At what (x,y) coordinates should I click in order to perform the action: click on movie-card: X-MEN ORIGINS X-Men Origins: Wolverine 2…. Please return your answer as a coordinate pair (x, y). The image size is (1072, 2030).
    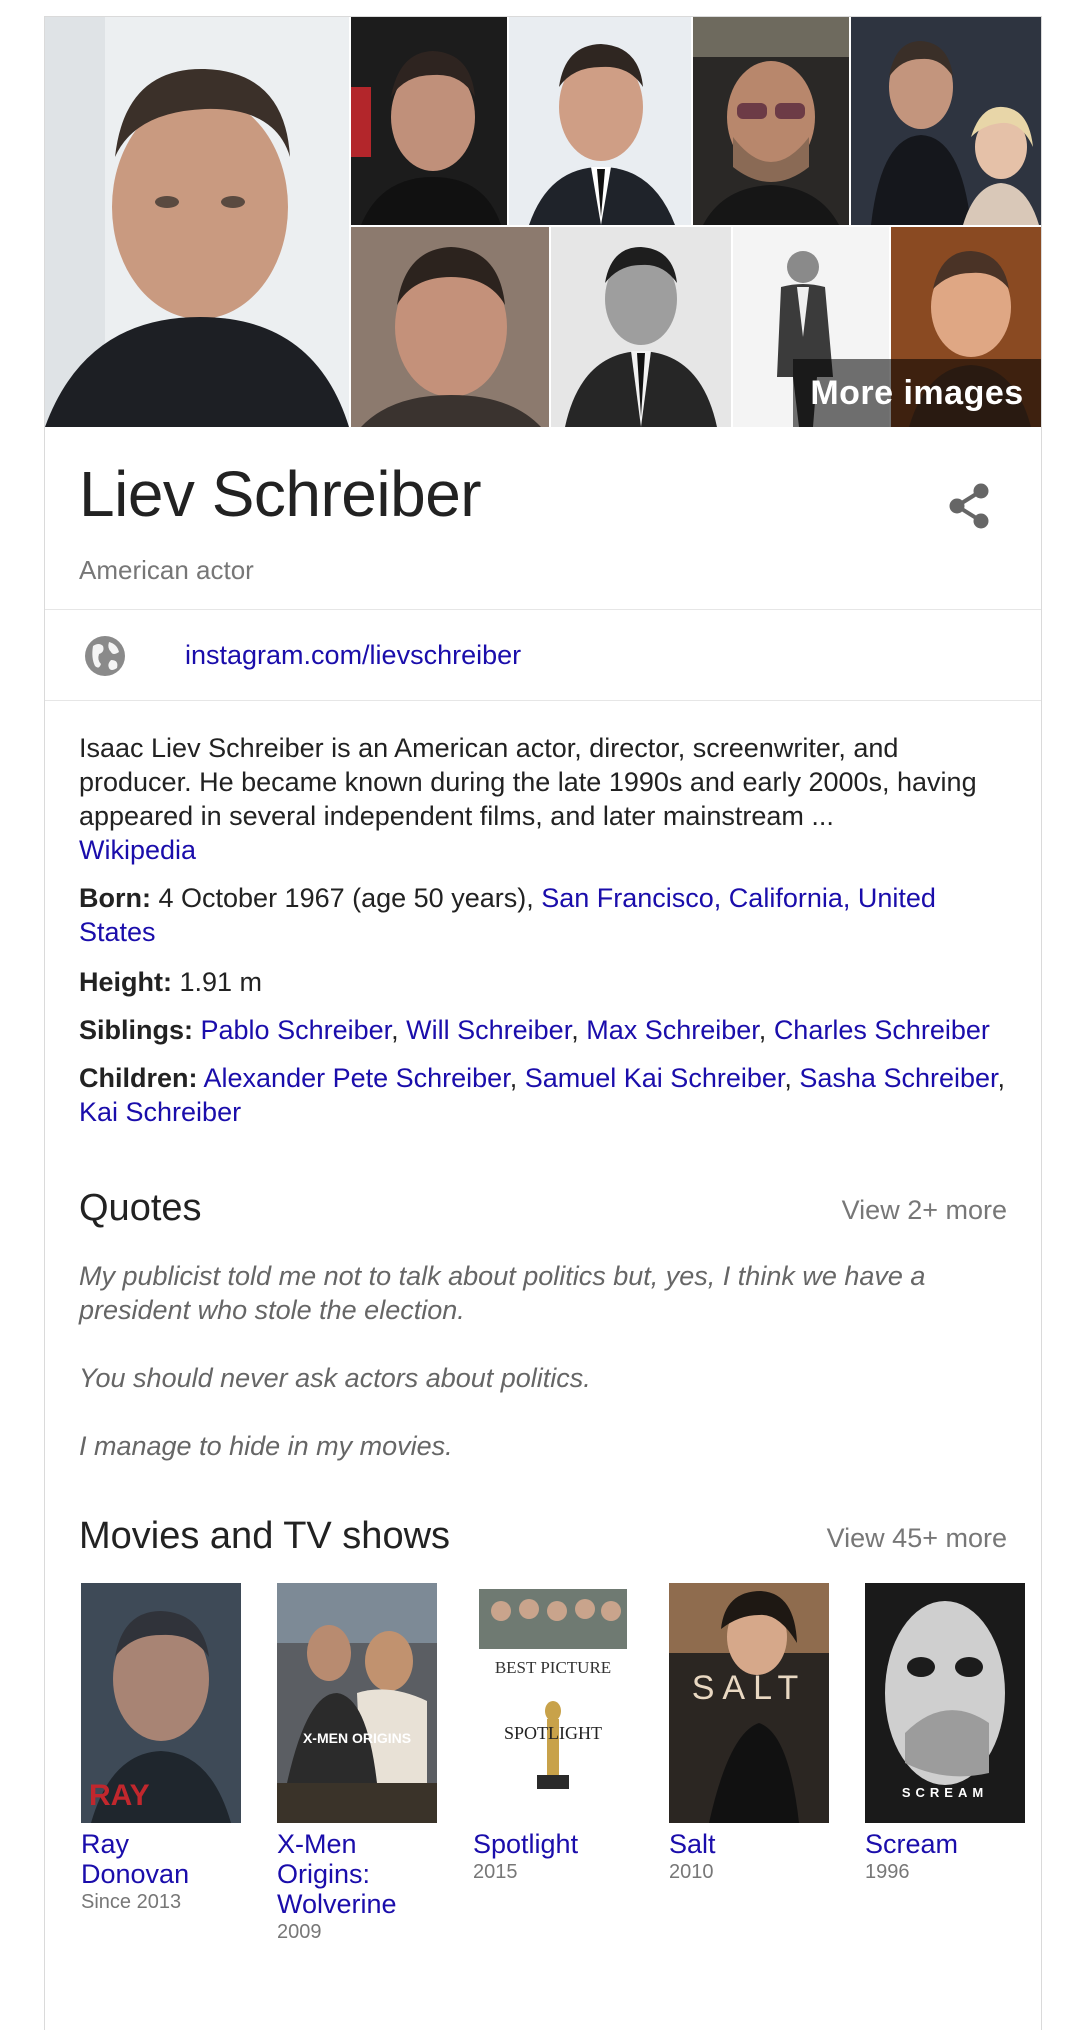
    Looking at the image, I should click on (357, 1763).